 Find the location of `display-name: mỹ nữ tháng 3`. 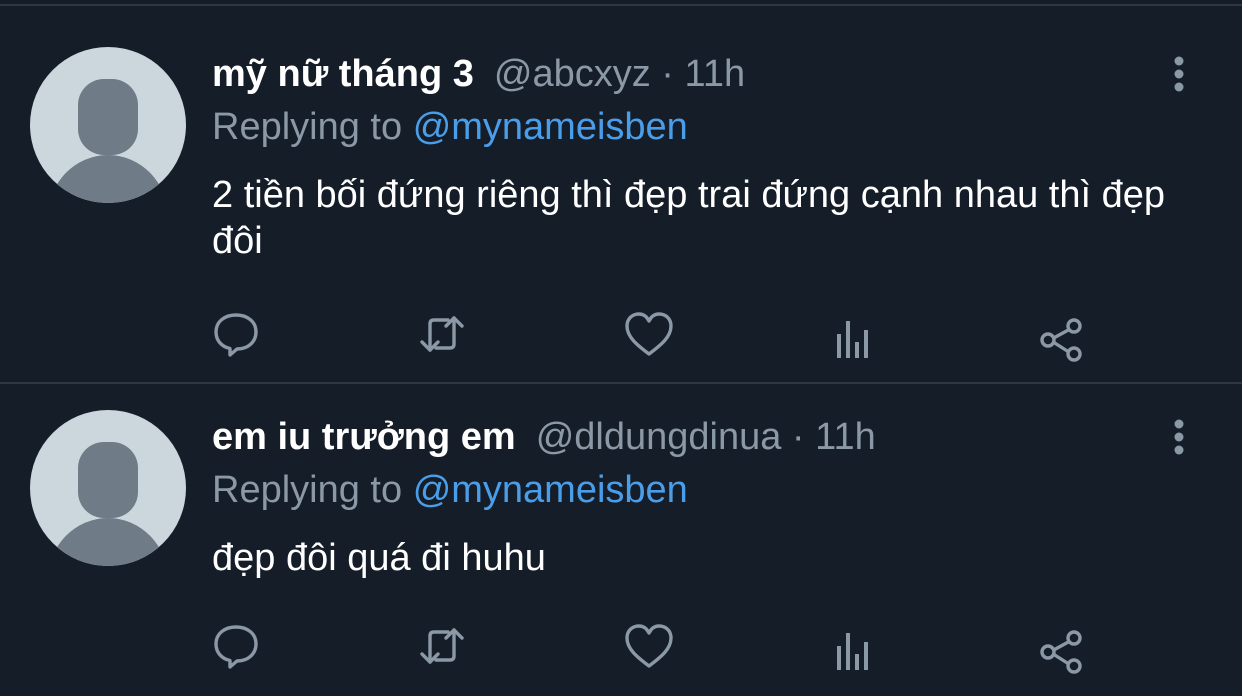

display-name: mỹ nữ tháng 3 is located at coordinates (343, 74).